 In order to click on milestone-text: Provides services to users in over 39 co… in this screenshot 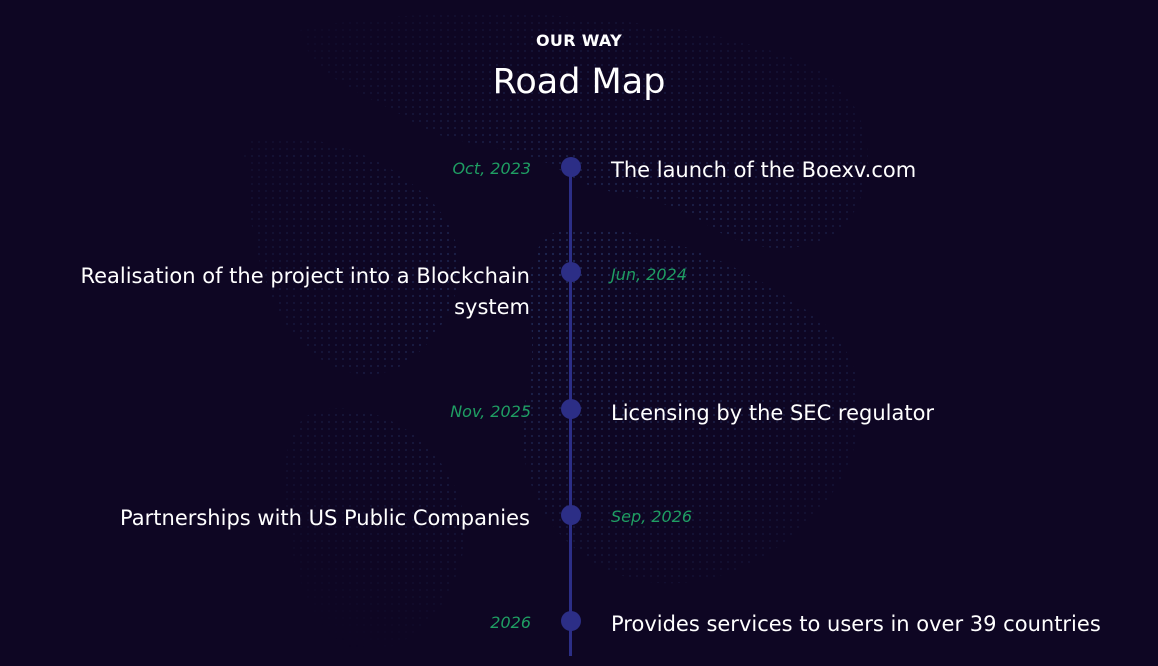, I will do `click(856, 624)`.